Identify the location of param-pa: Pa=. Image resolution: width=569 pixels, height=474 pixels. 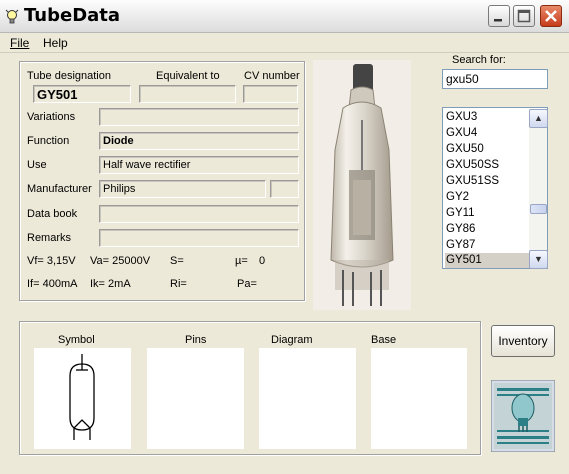
(247, 284).